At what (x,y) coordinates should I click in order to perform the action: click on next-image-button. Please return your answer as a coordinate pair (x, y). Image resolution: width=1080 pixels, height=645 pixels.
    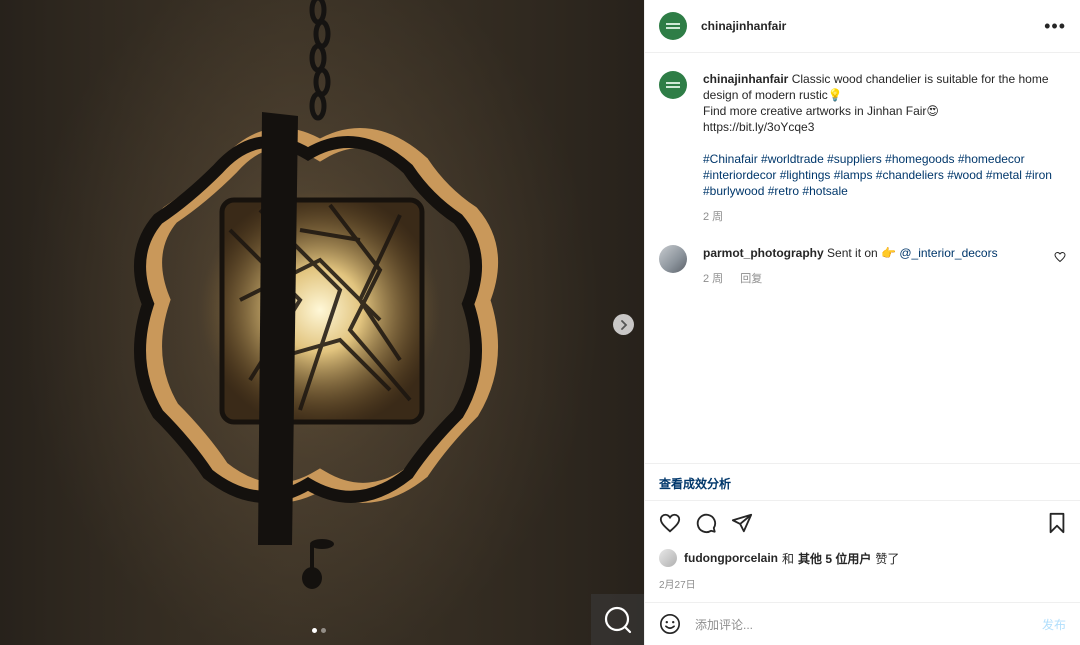
    Looking at the image, I should click on (623, 324).